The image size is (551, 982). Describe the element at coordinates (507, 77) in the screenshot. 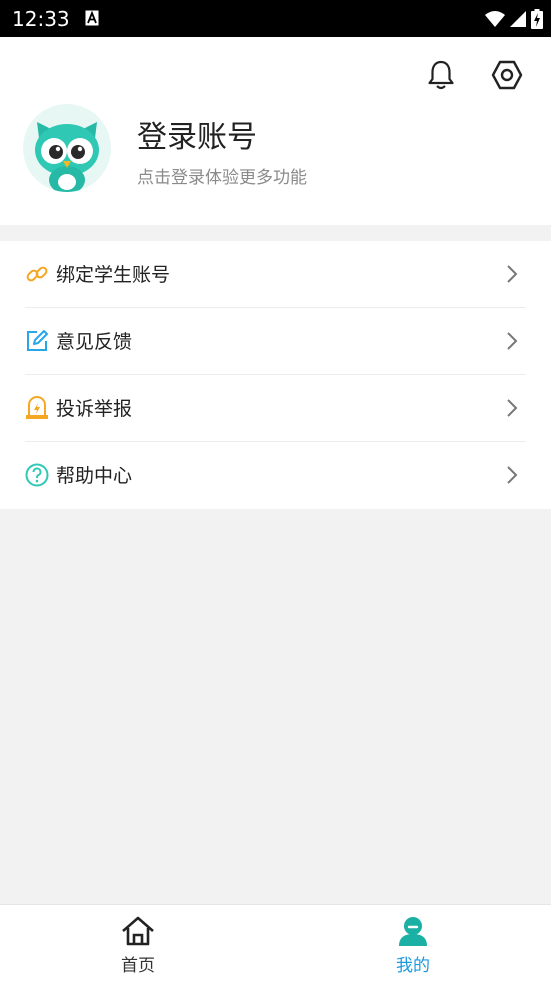

I see `settings-icon` at that location.